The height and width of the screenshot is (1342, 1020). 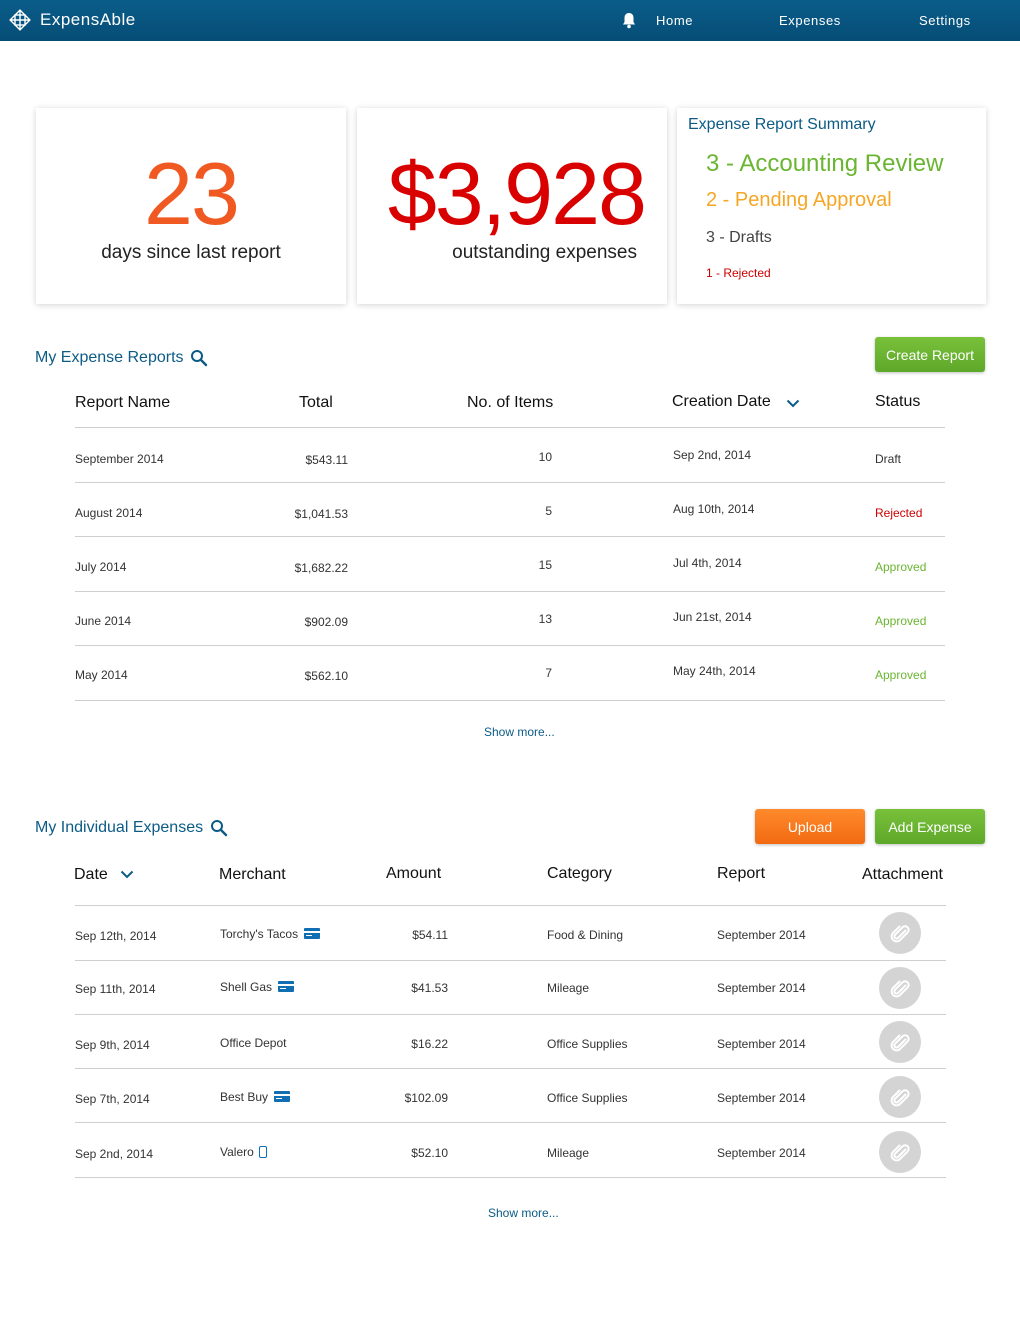 I want to click on merchant-name: Valero, so click(x=237, y=1152).